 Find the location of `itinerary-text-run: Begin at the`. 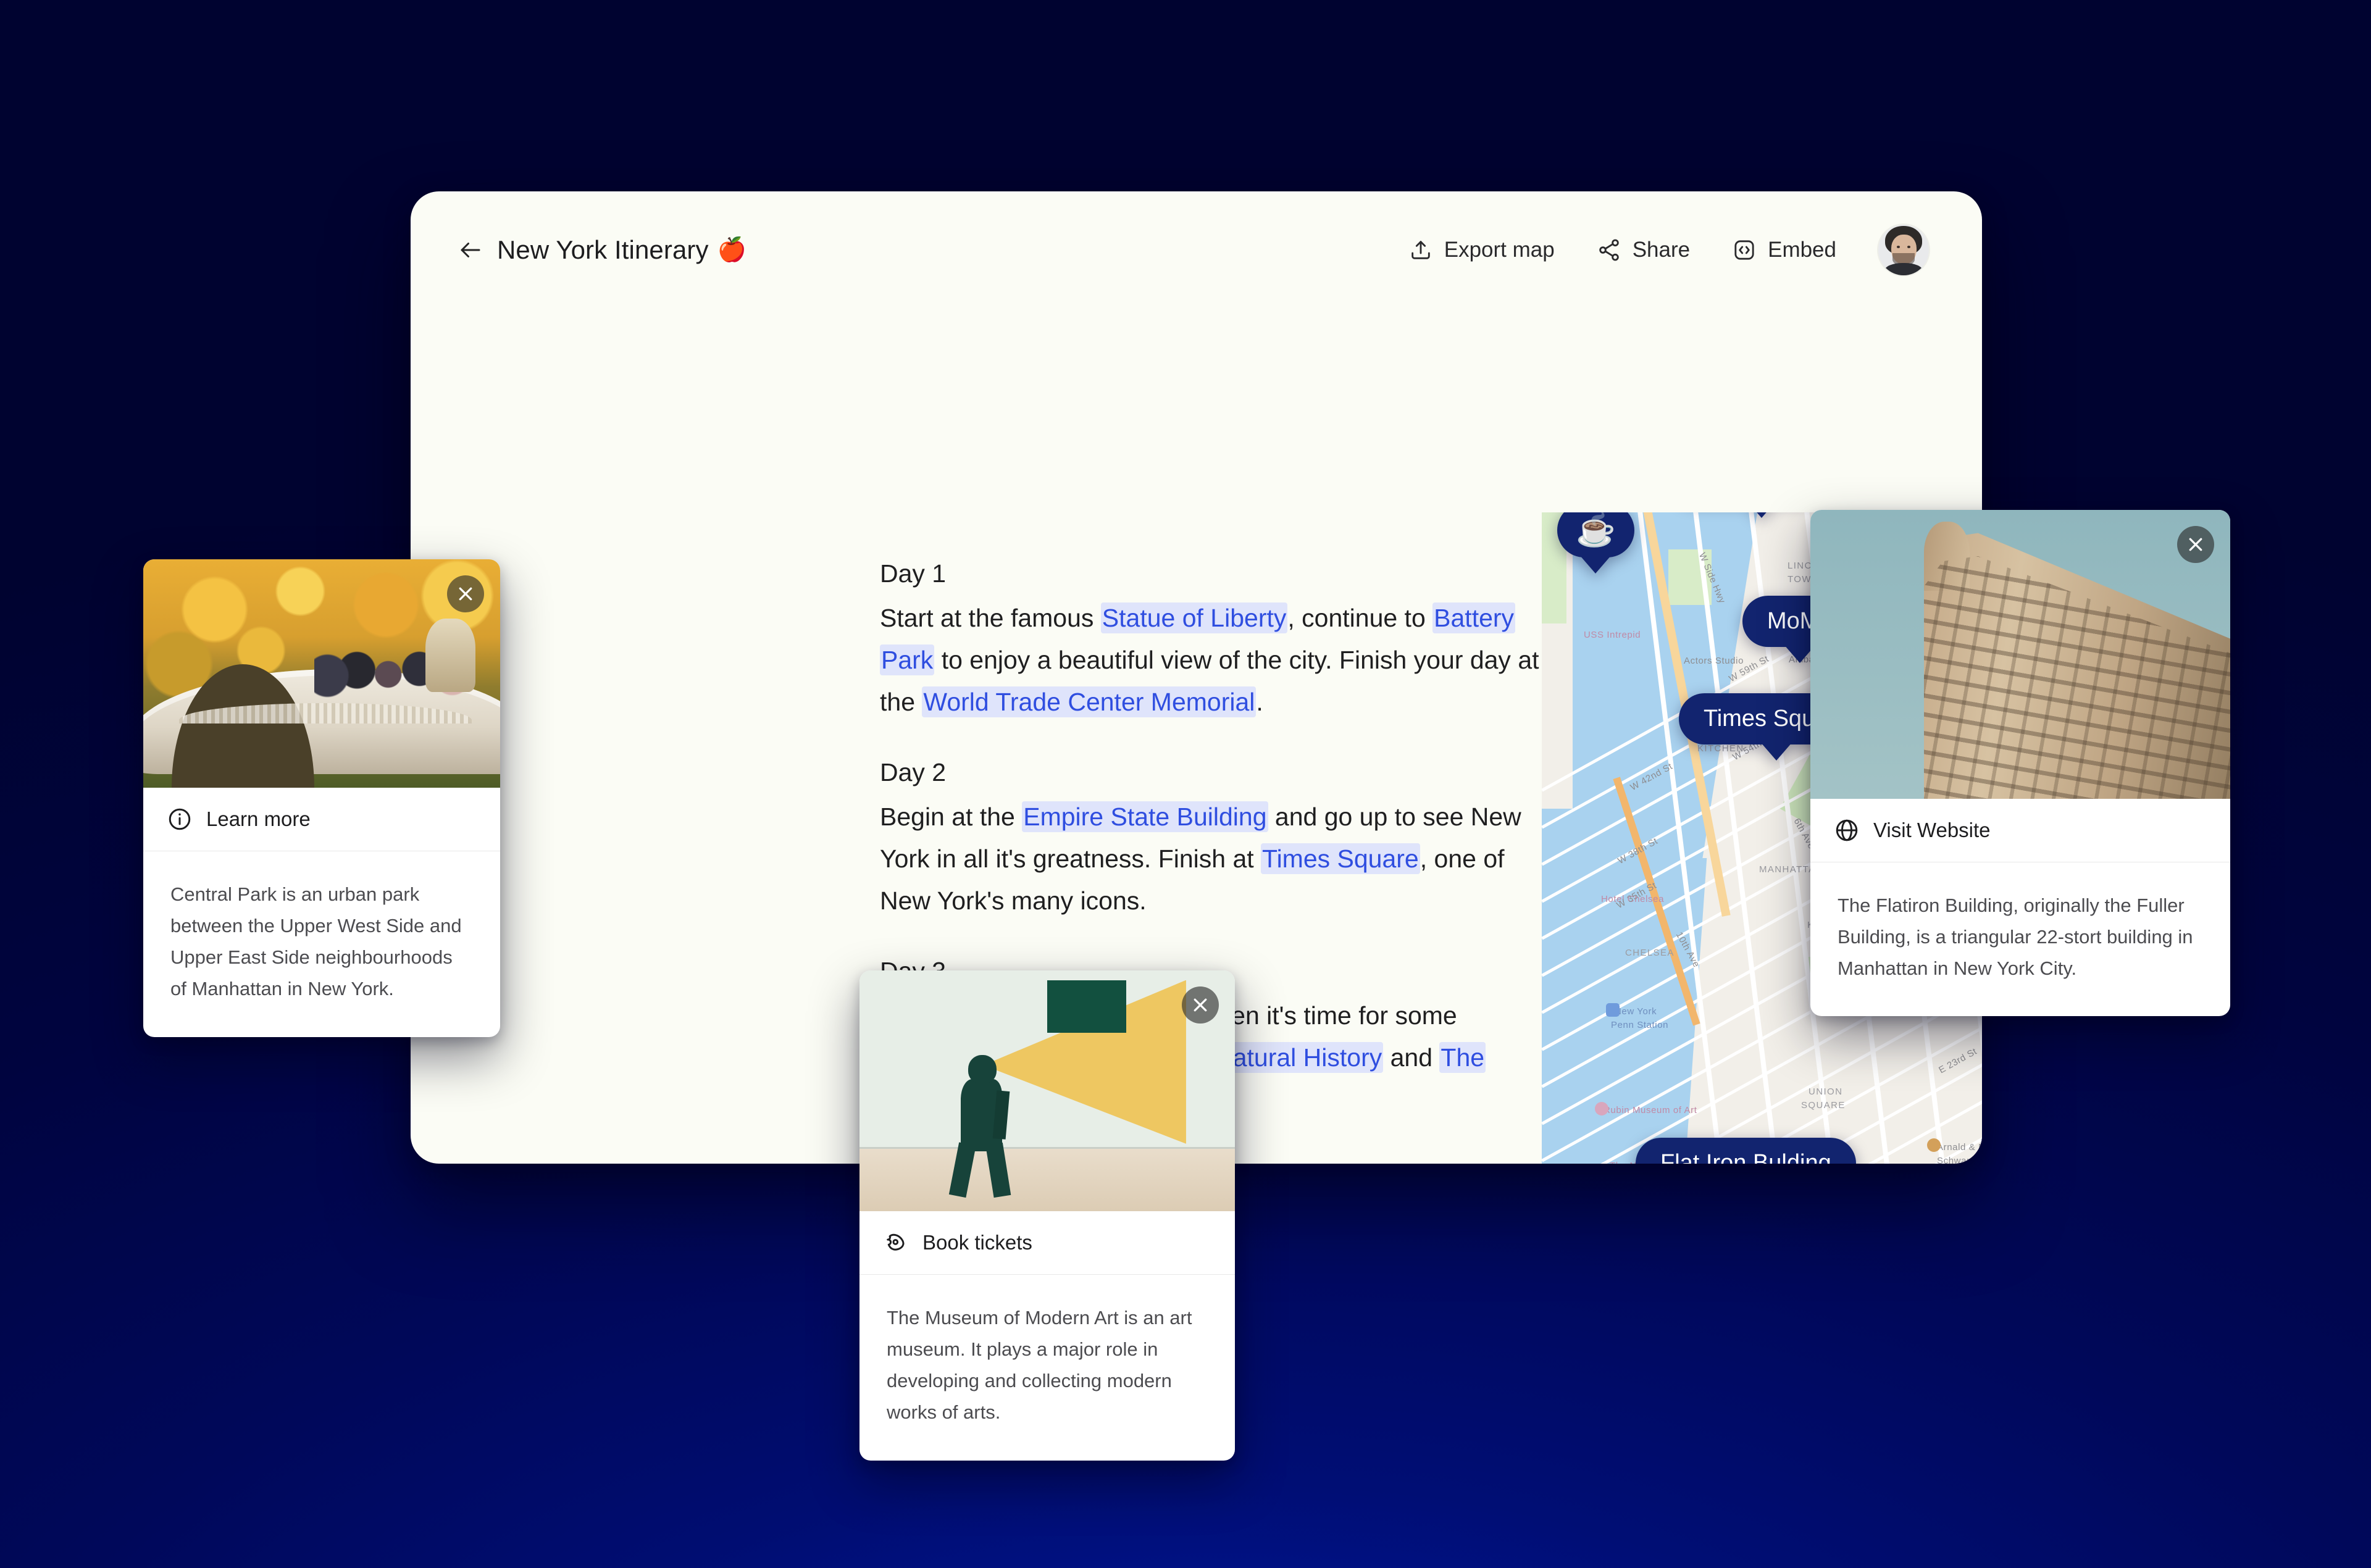

itinerary-text-run: Begin at the is located at coordinates (951, 817).